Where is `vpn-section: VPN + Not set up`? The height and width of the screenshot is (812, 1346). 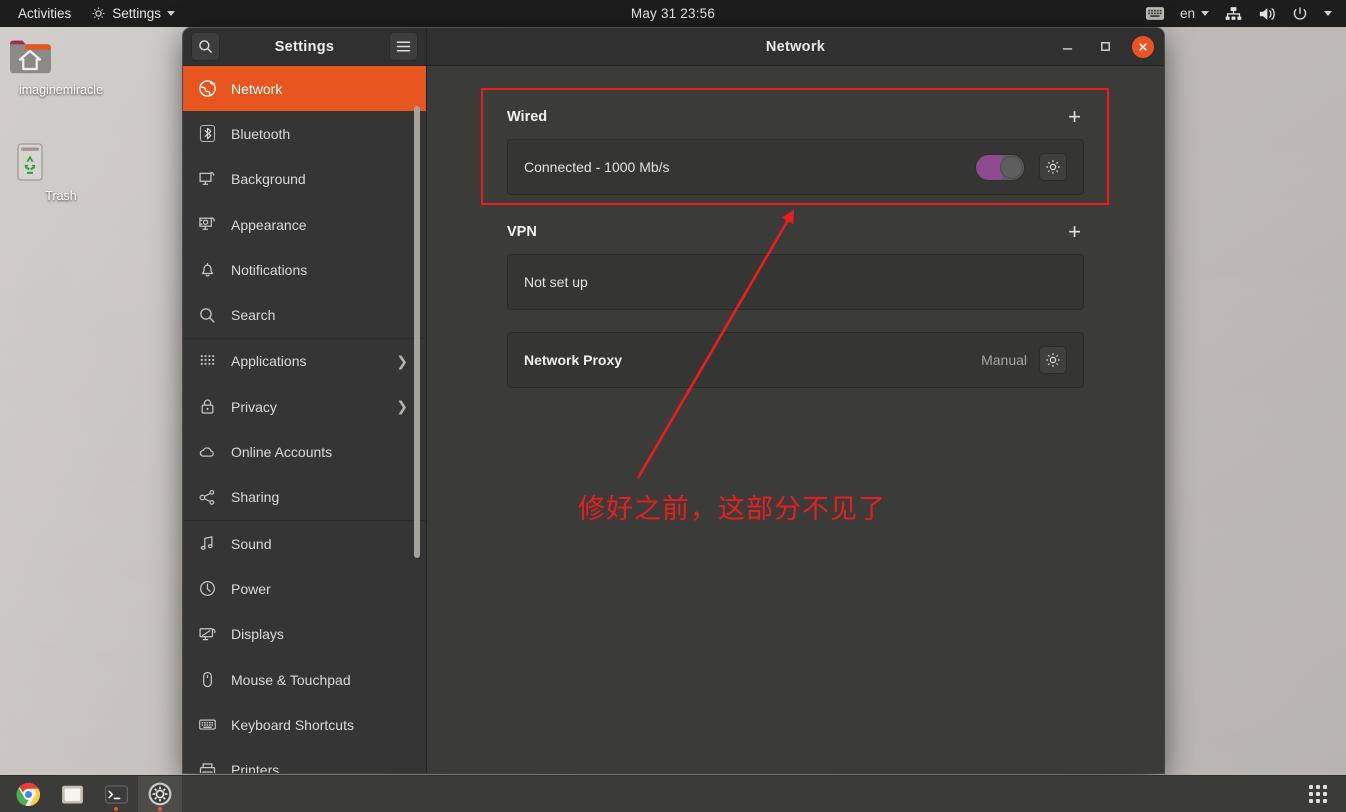 vpn-section: VPN + Not set up is located at coordinates (795, 265).